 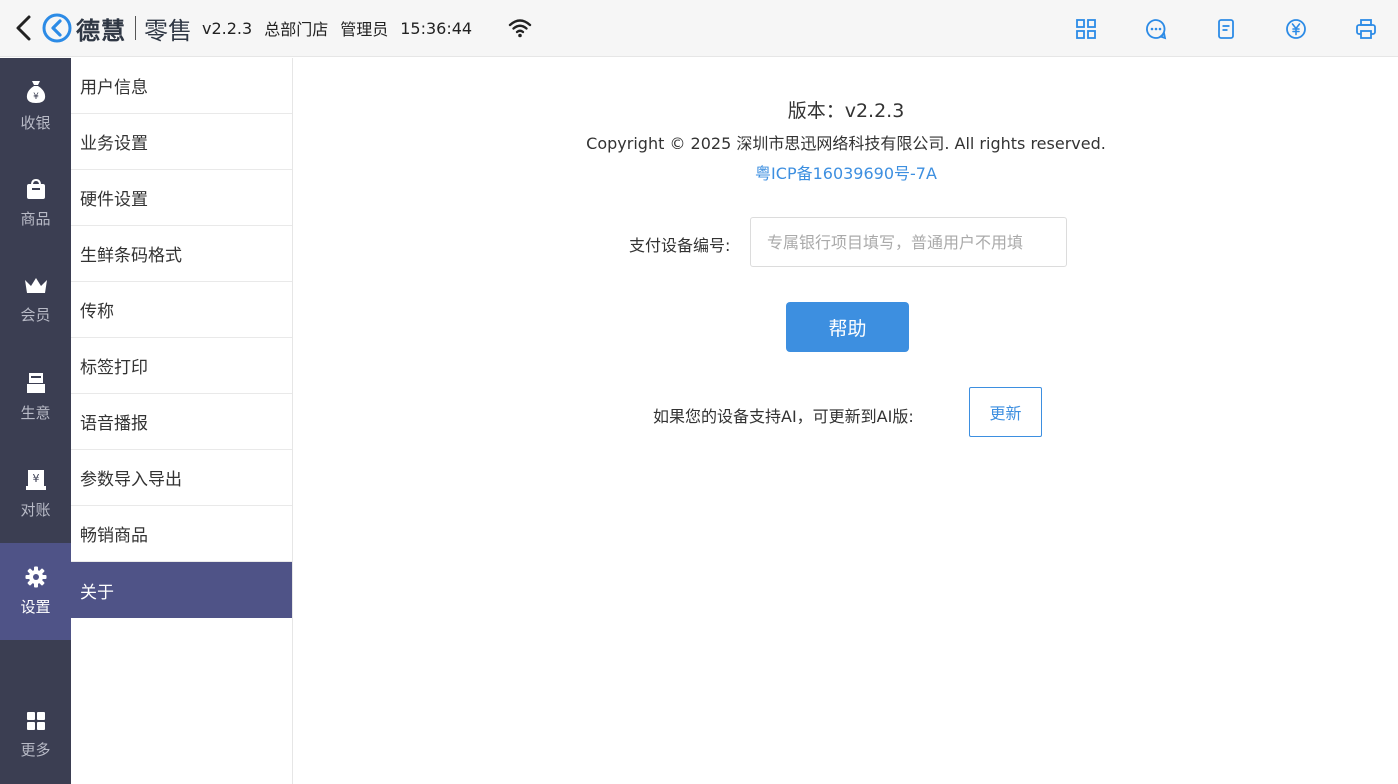 I want to click on app-logo: 德慧 零售, so click(x=117, y=28).